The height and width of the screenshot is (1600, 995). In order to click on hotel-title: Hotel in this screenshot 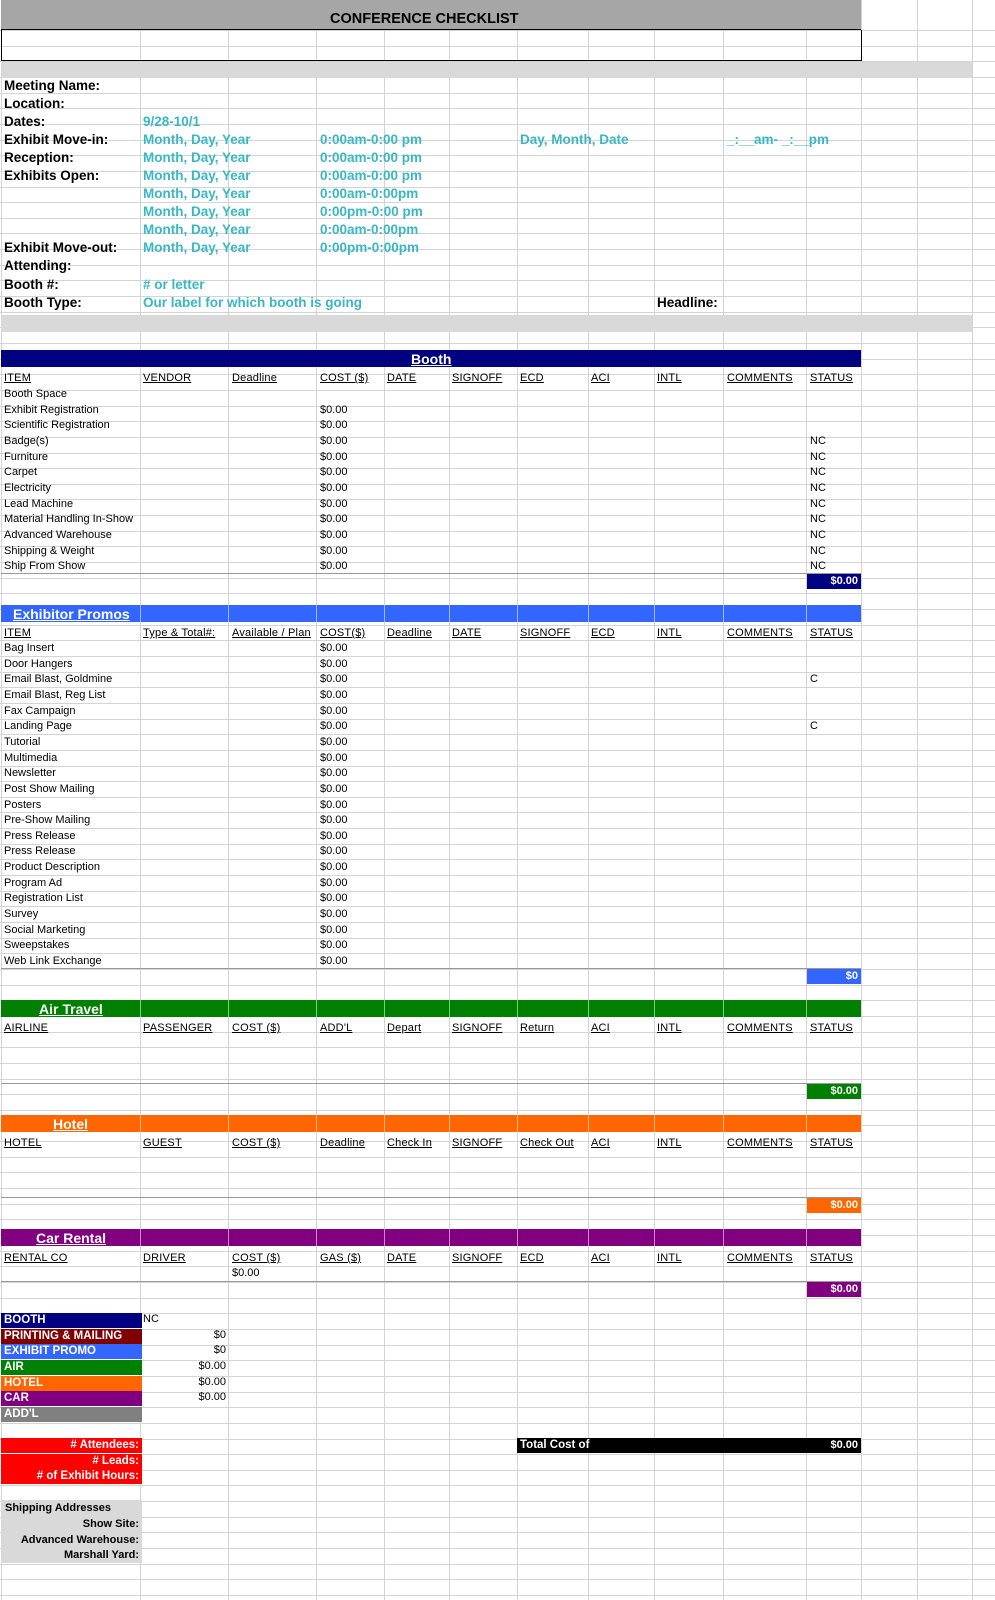, I will do `click(70, 1124)`.